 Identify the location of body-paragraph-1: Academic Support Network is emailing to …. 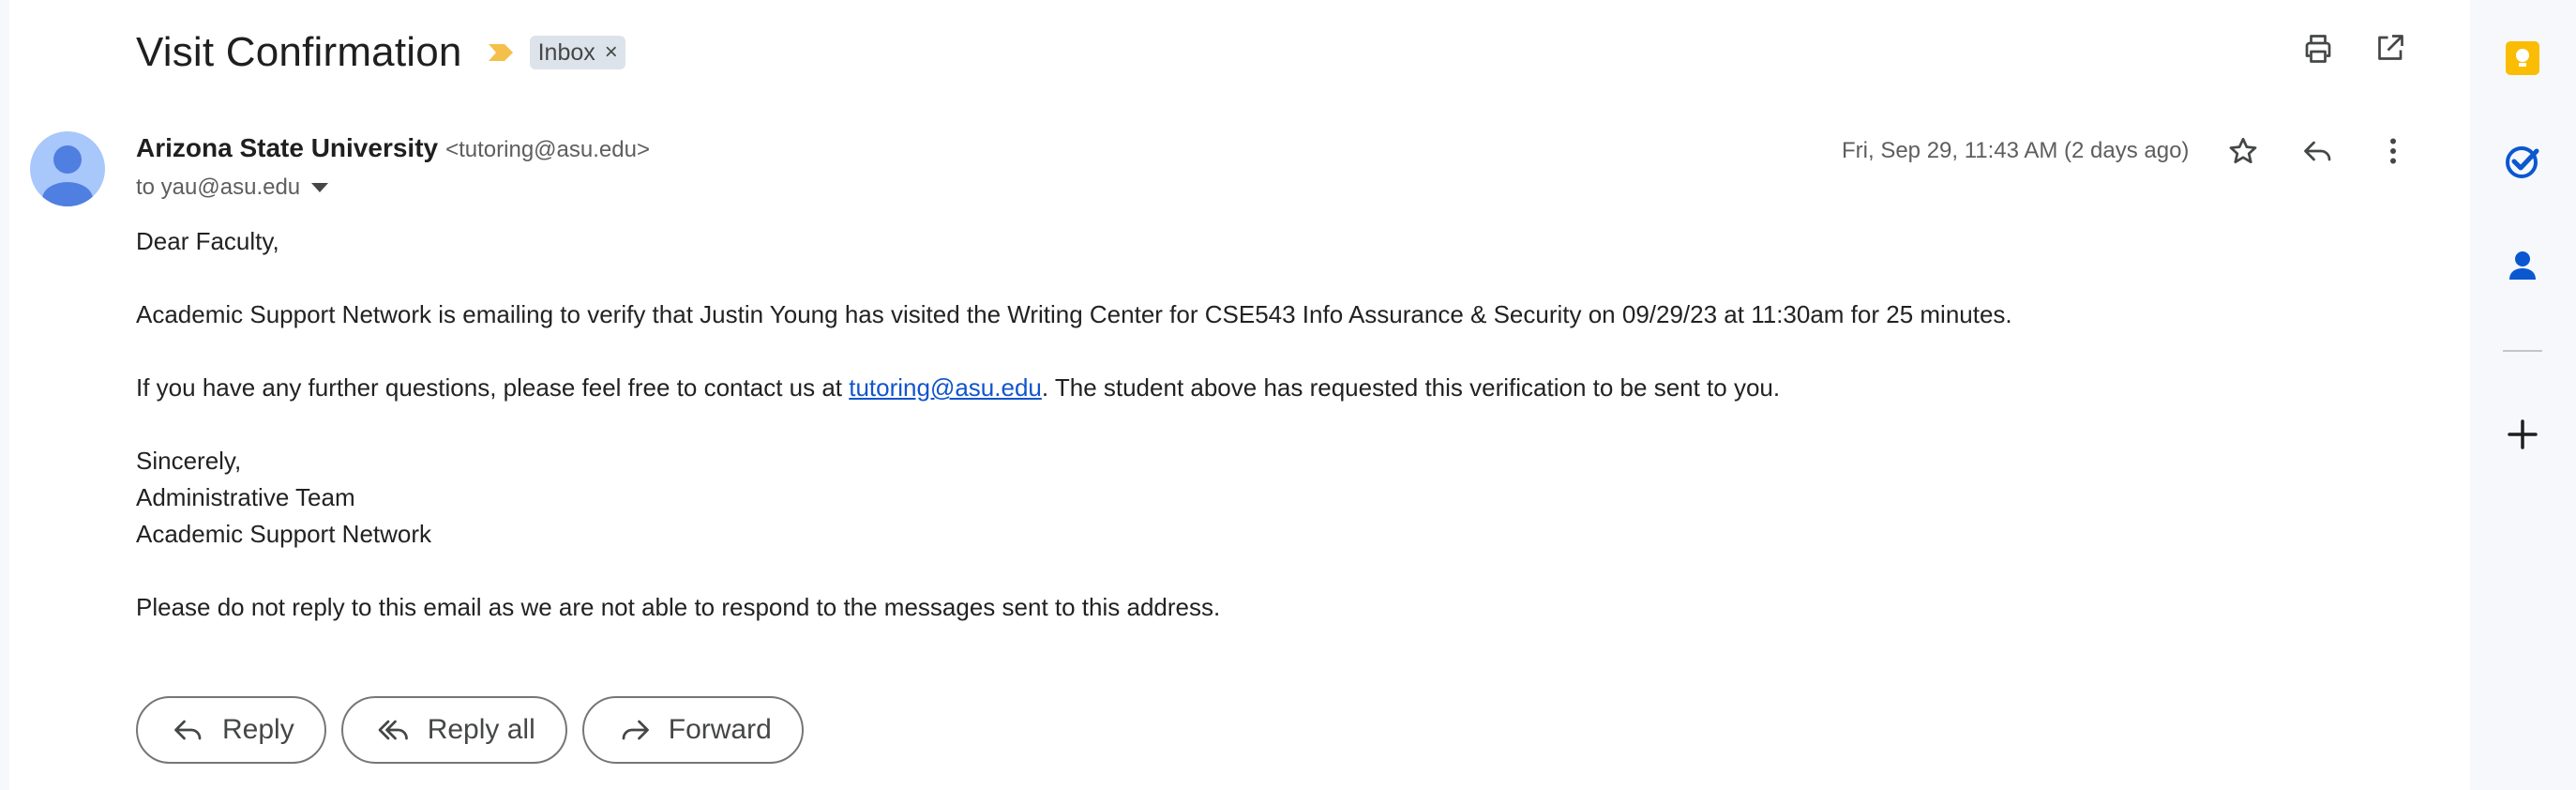
(1074, 314).